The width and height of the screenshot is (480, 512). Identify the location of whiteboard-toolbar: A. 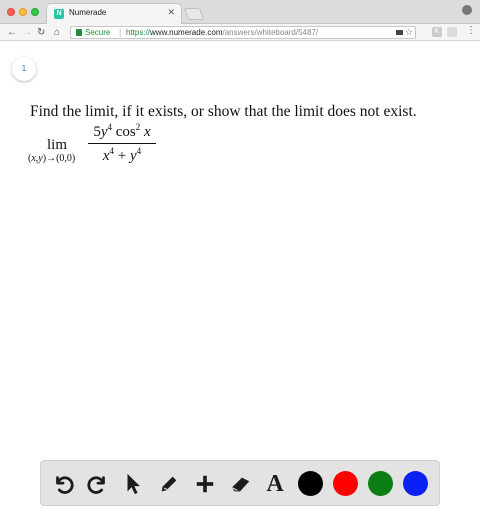
(240, 483).